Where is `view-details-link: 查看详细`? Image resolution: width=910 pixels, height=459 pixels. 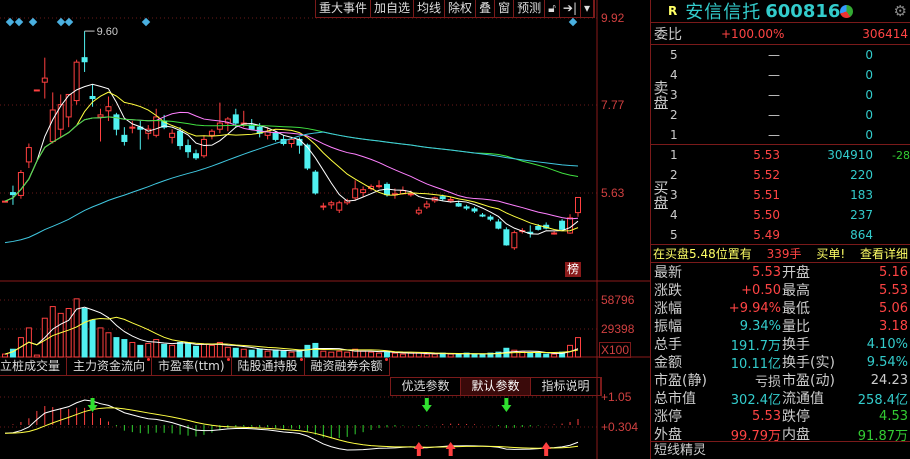
view-details-link: 查看详细 is located at coordinates (884, 253).